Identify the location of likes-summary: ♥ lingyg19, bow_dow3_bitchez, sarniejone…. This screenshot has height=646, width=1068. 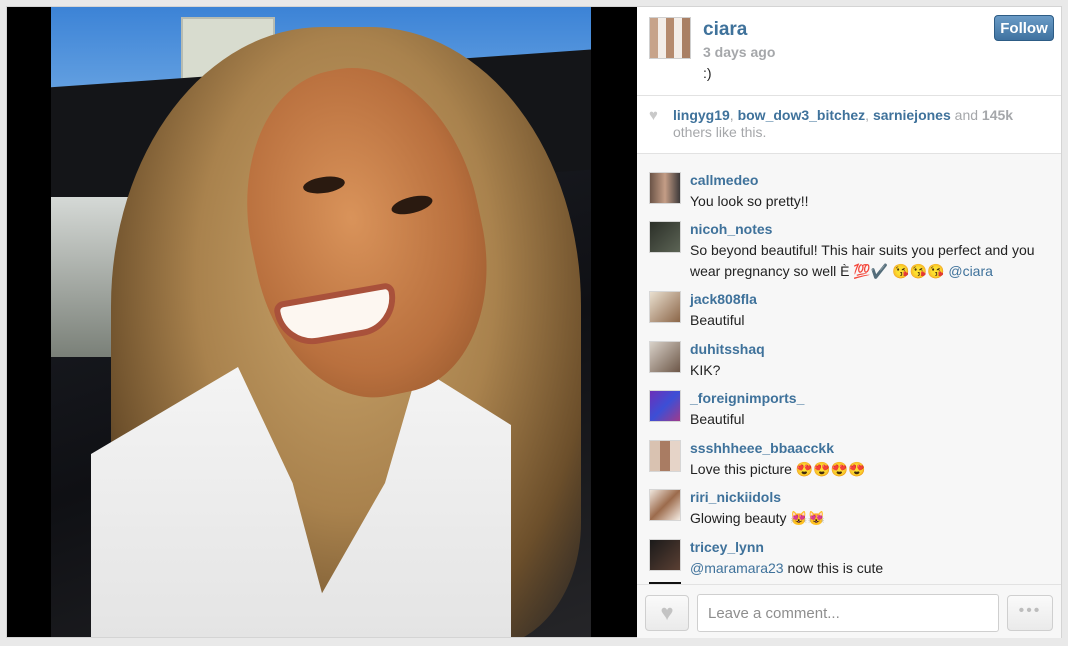
(849, 124).